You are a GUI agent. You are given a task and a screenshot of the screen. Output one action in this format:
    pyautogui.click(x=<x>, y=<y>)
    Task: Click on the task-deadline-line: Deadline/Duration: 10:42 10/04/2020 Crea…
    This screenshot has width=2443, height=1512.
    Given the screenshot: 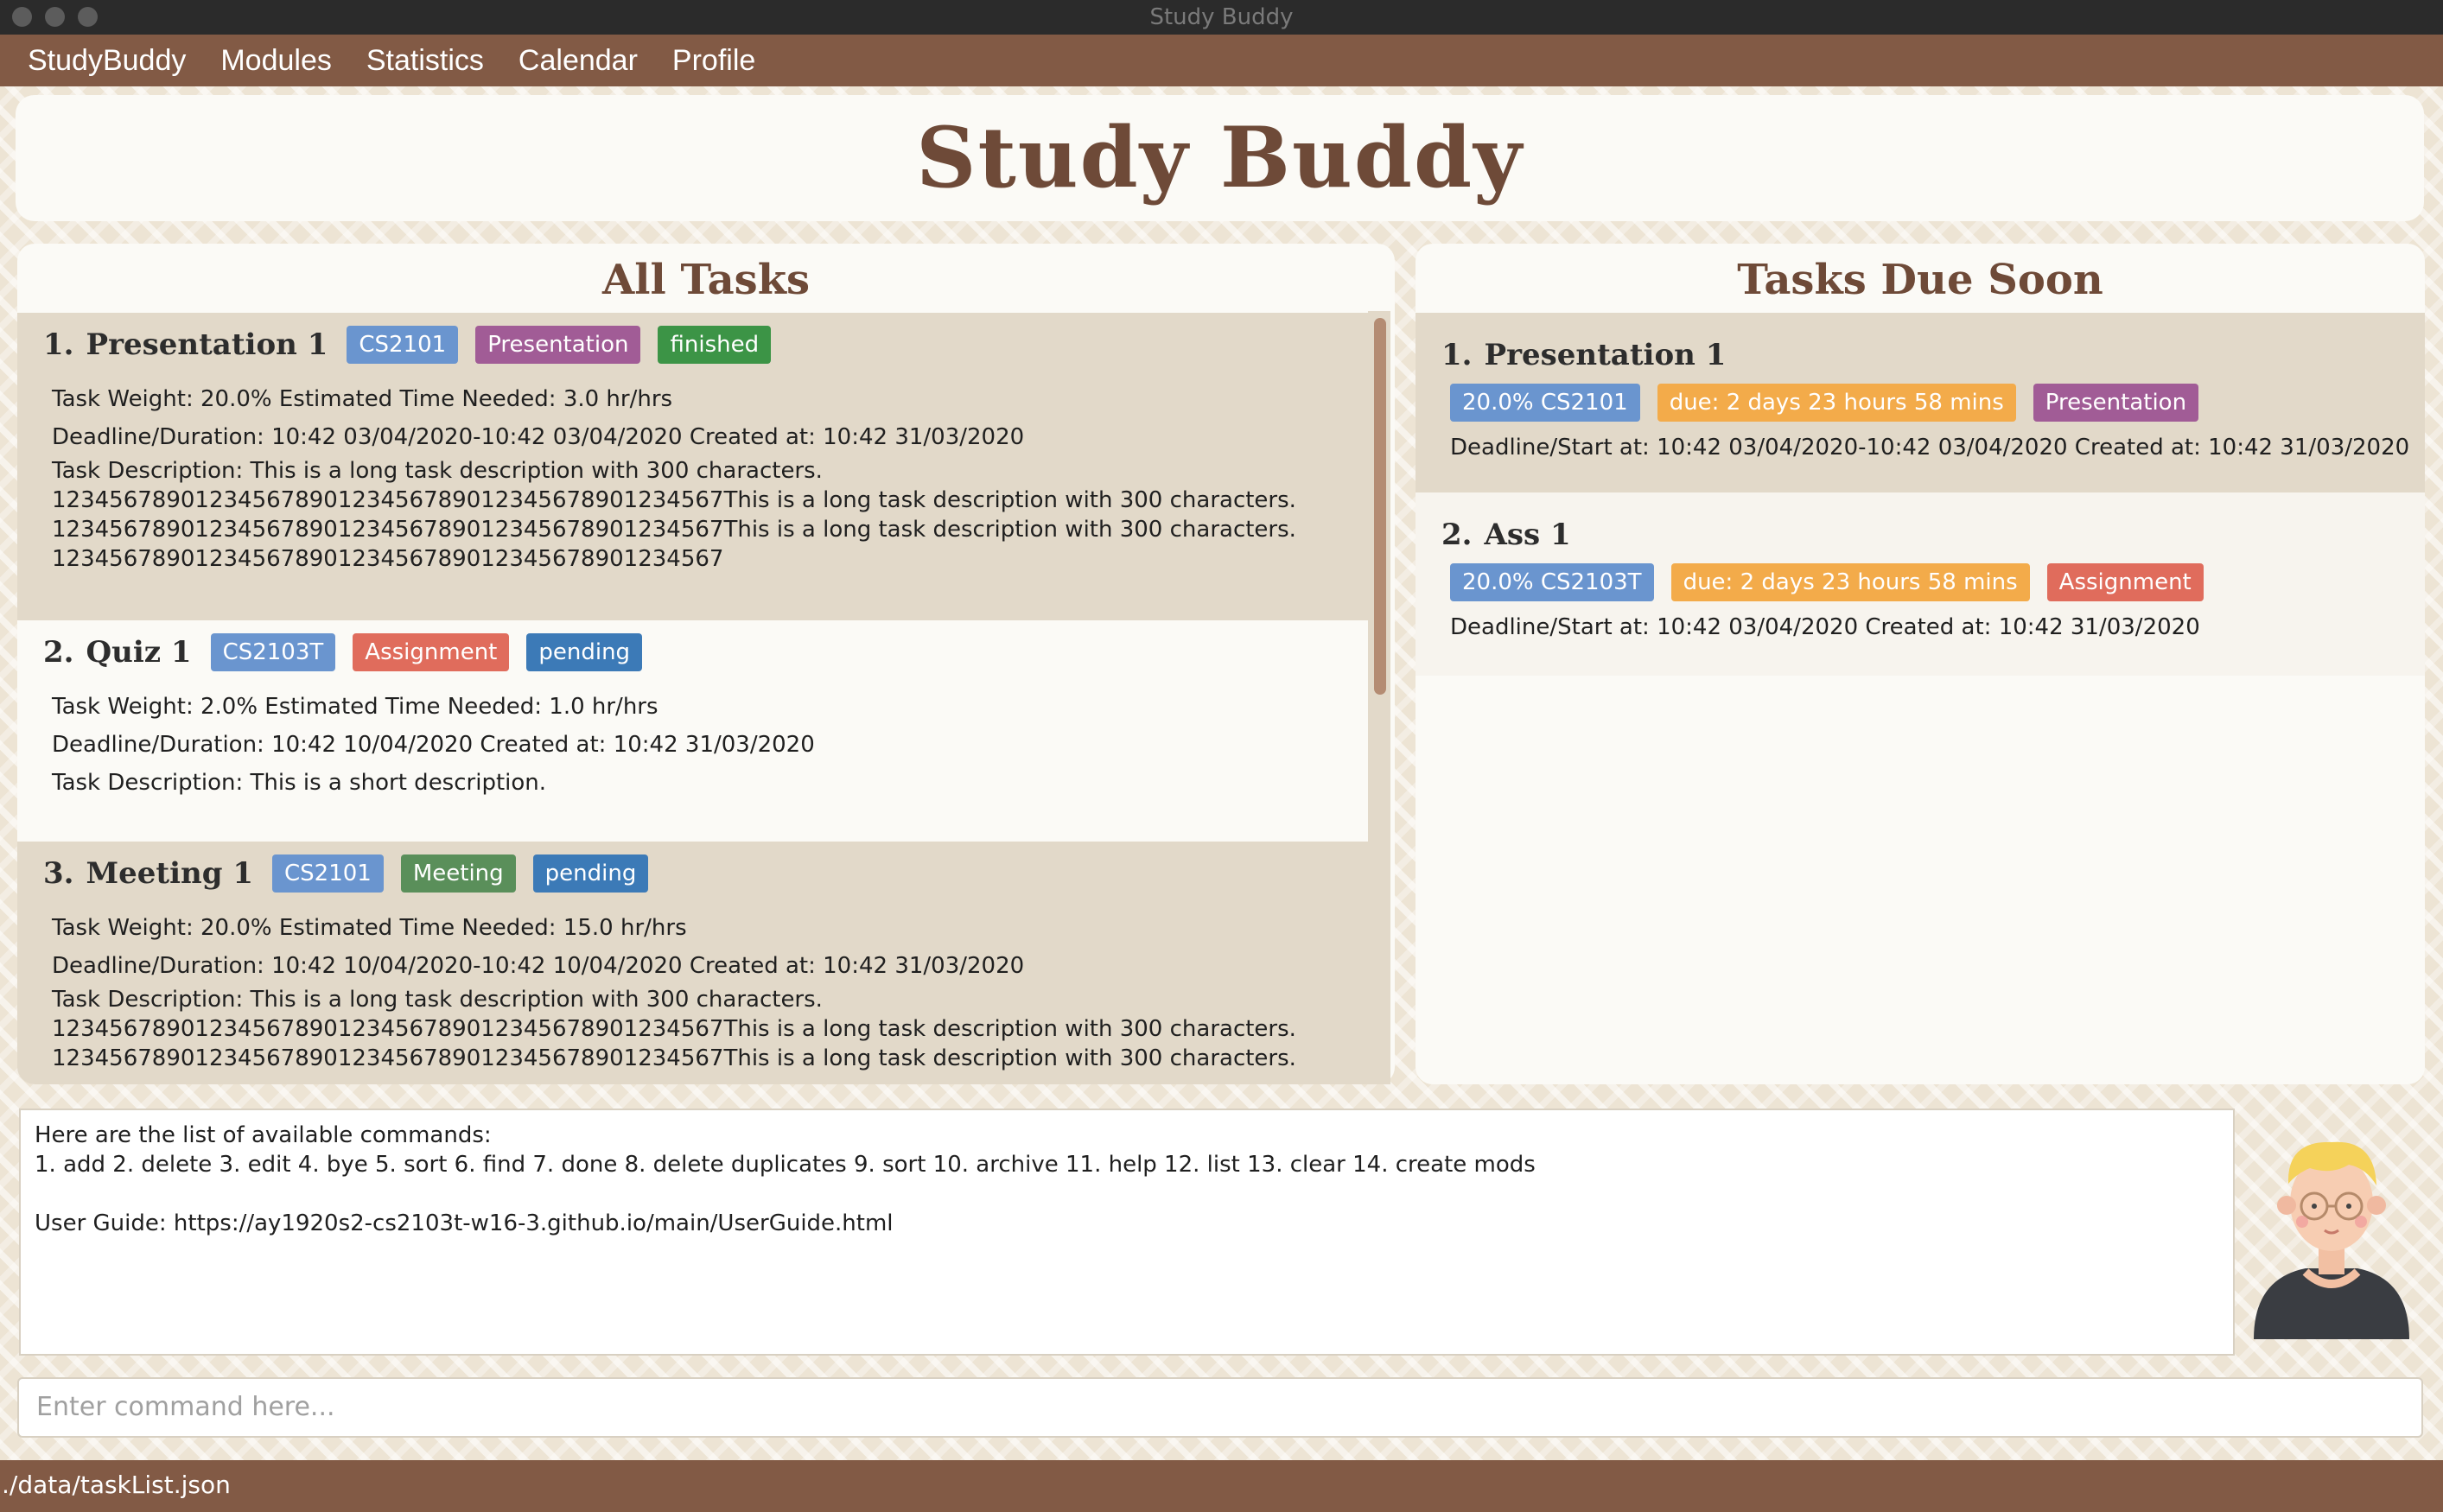 What is the action you would take?
    pyautogui.click(x=433, y=745)
    